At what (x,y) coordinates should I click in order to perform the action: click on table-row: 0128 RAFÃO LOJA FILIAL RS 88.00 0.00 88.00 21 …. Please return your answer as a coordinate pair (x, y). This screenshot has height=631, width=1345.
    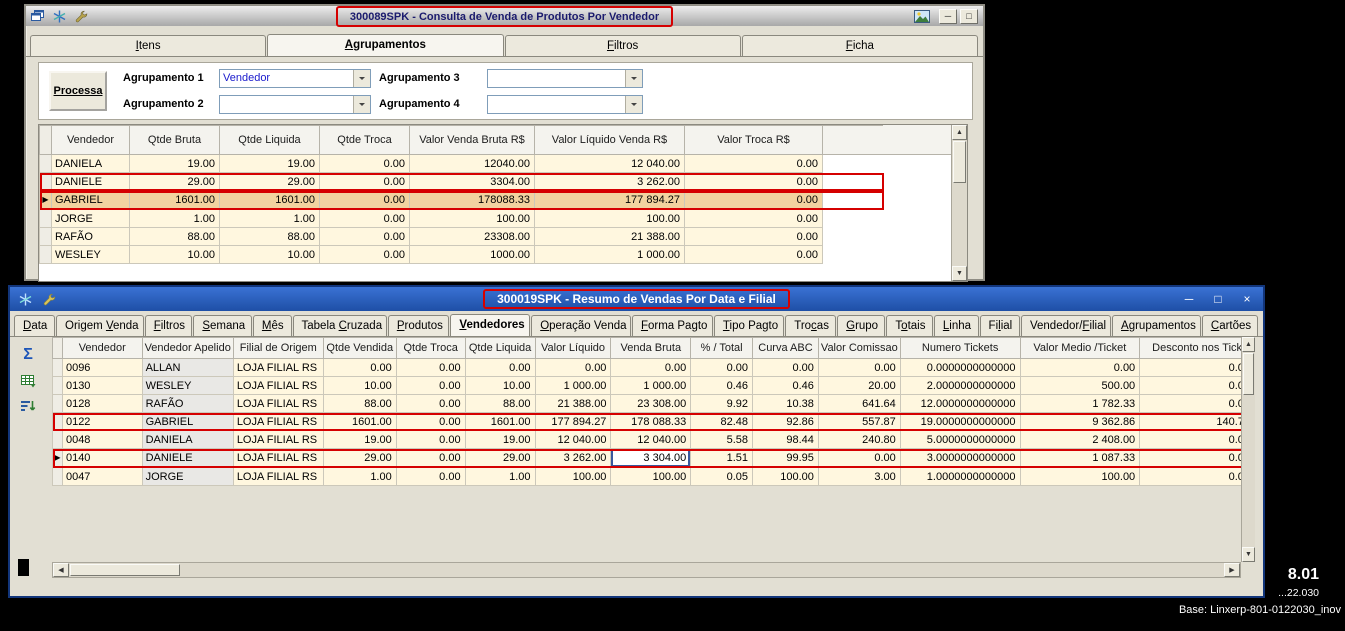
    Looking at the image, I should click on (653, 403).